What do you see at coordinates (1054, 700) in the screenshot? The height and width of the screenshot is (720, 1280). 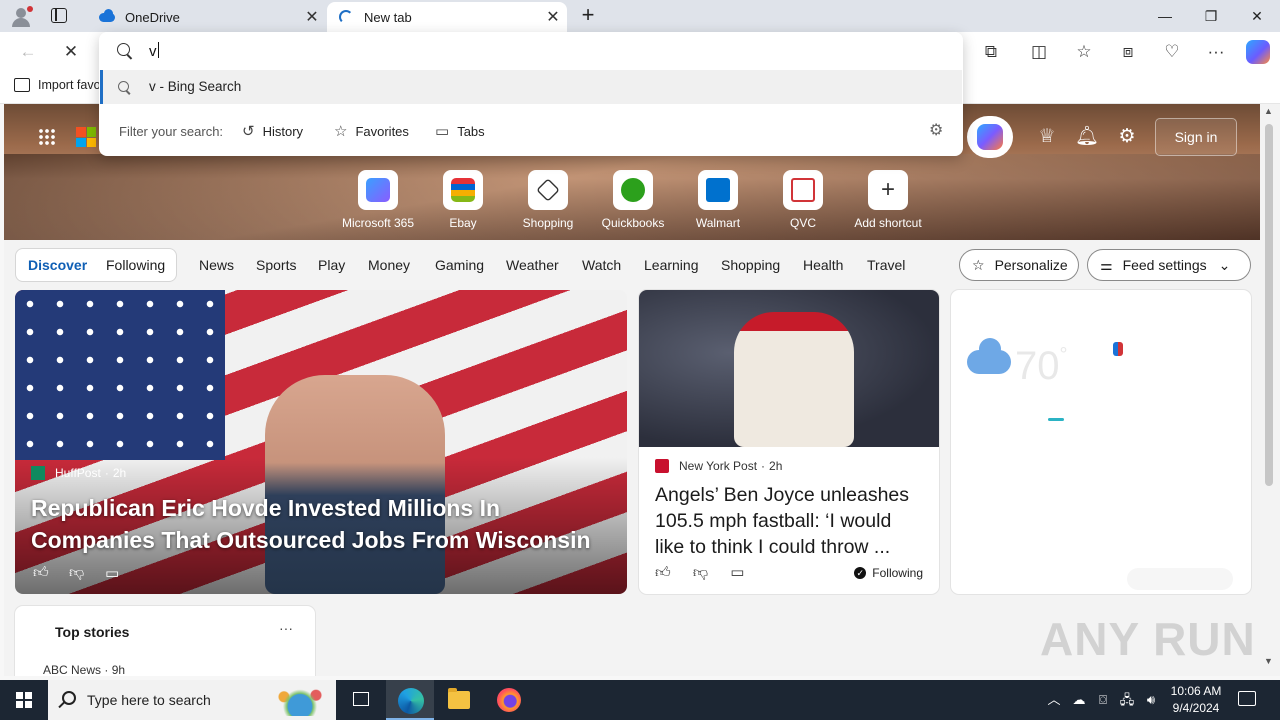 I see `show-hidden-icons-chevron-icon: ︿` at bounding box center [1054, 700].